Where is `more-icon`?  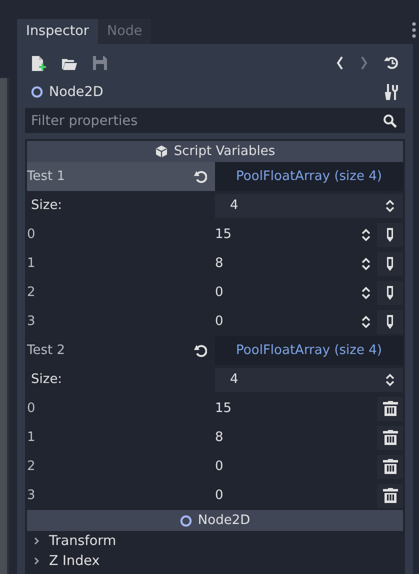
more-icon is located at coordinates (414, 30).